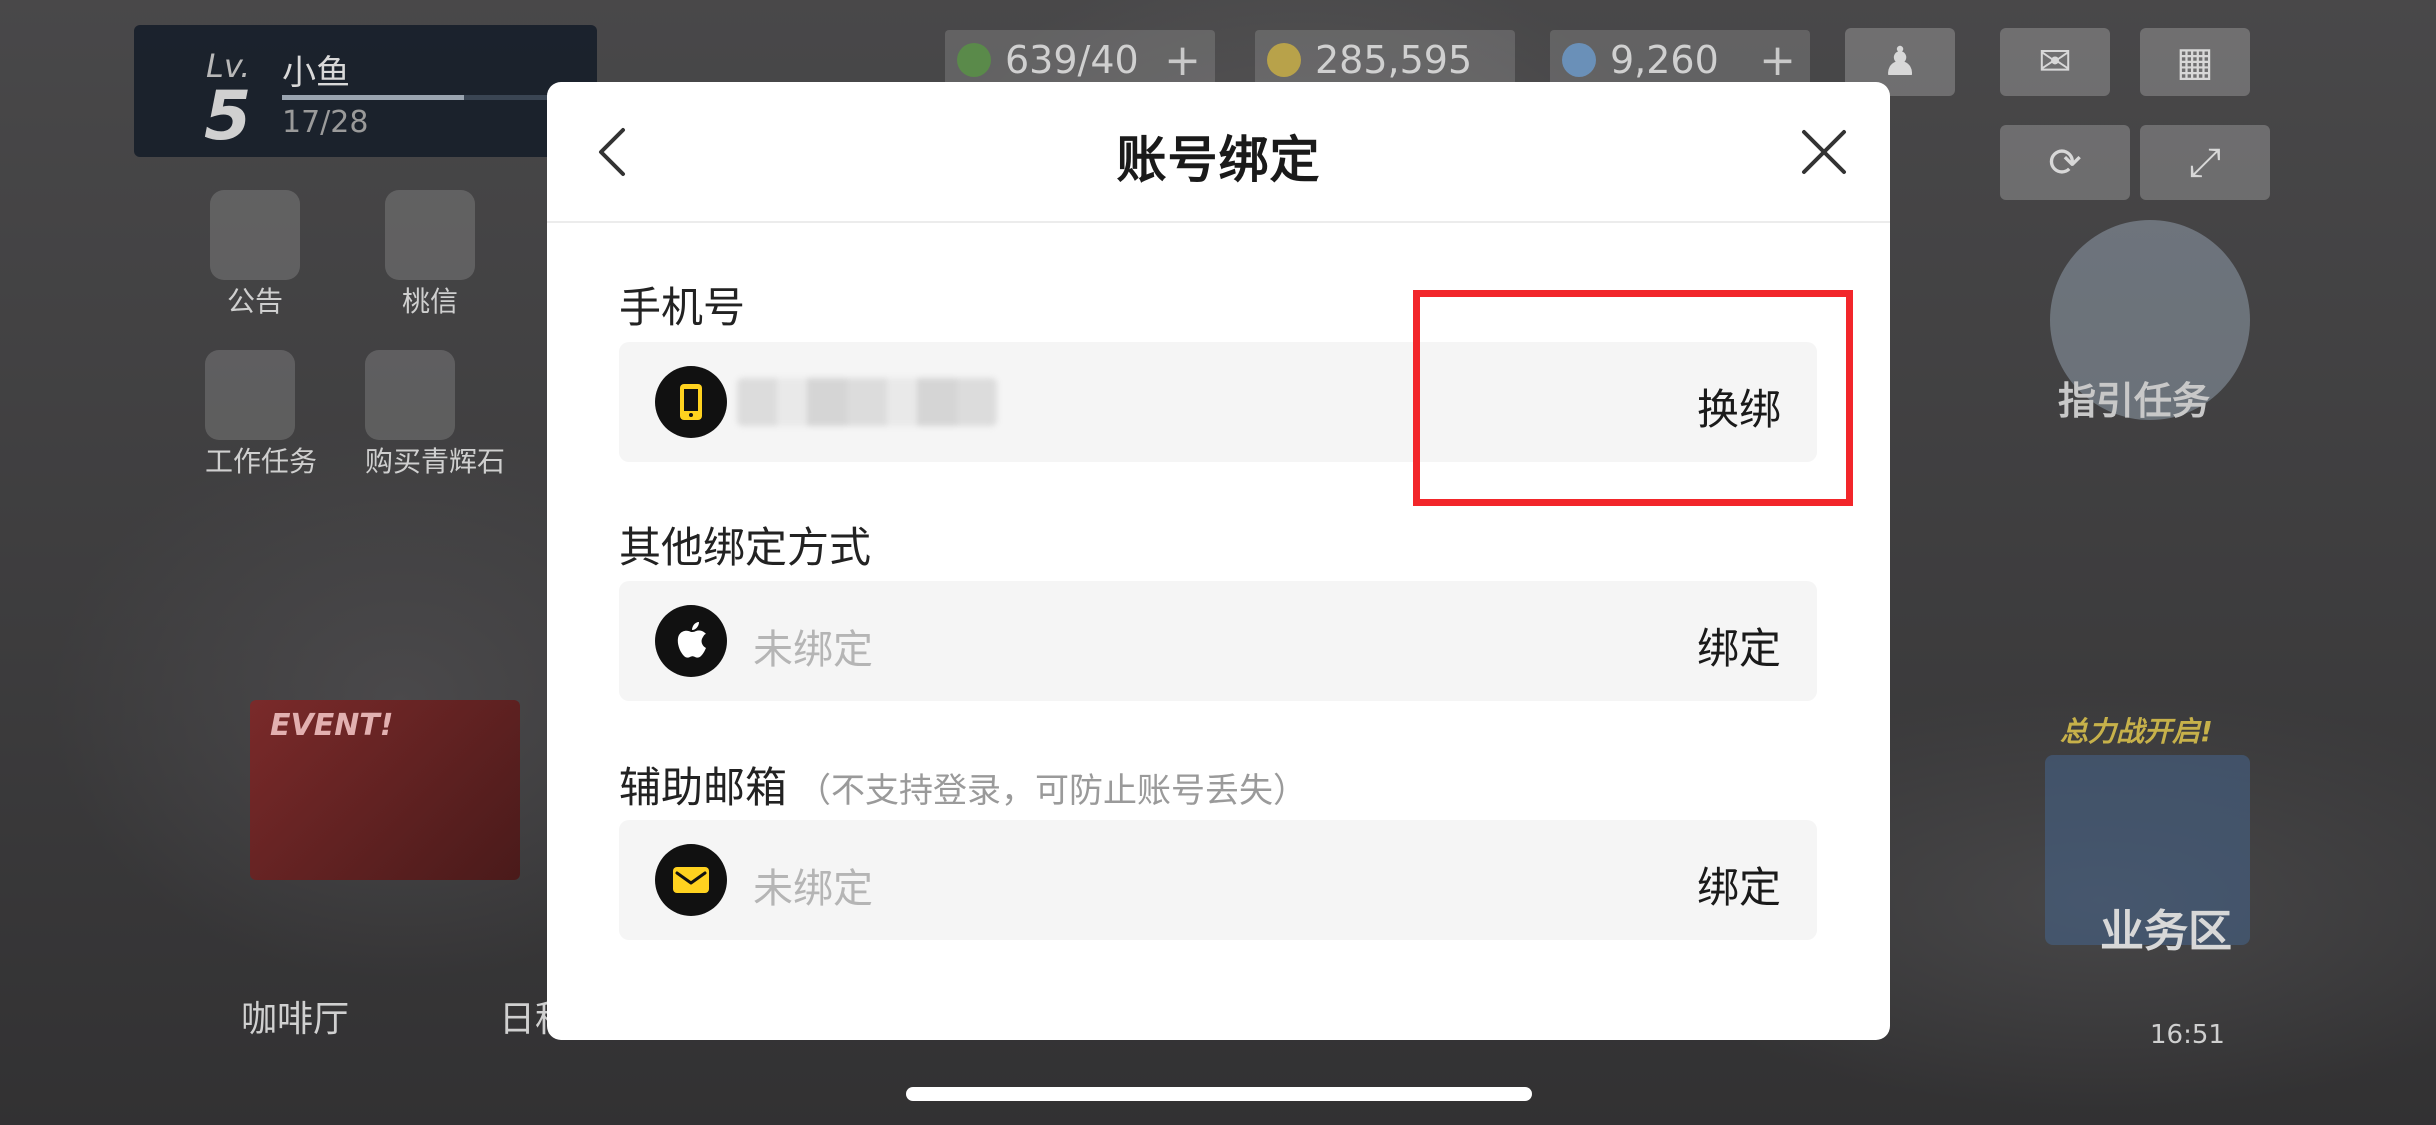  I want to click on credit-resource: 285,595, so click(1385, 60).